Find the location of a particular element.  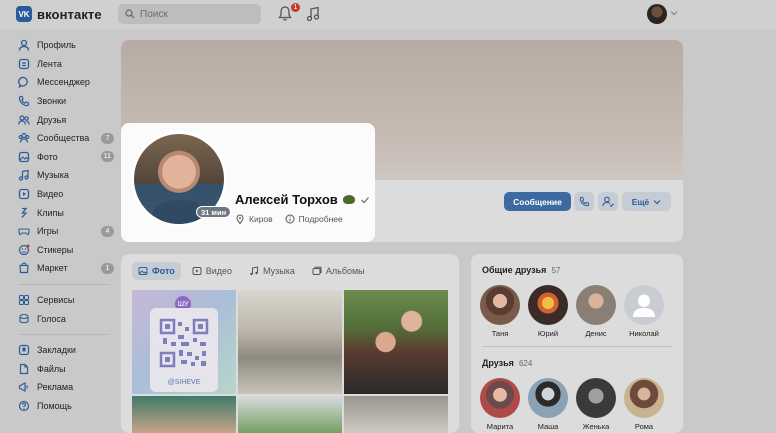

sidebar-item-files: Файлы is located at coordinates (64, 369).